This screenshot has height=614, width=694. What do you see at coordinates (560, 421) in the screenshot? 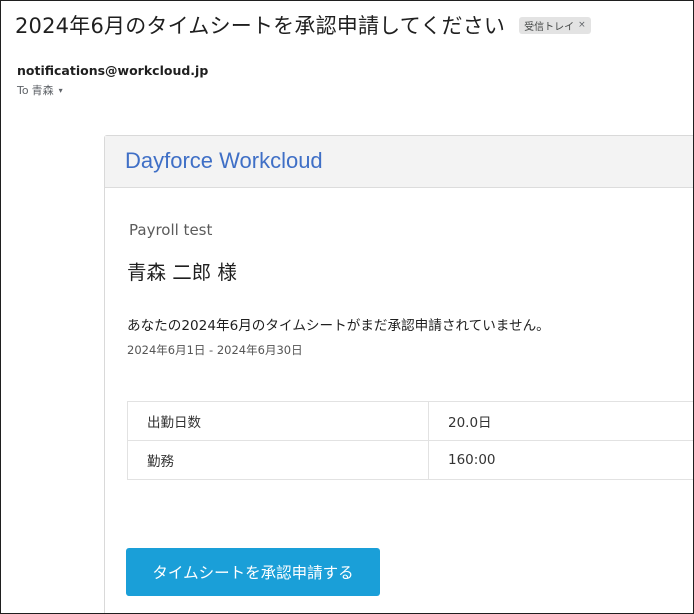
I see `stat-value: 20.0日` at bounding box center [560, 421].